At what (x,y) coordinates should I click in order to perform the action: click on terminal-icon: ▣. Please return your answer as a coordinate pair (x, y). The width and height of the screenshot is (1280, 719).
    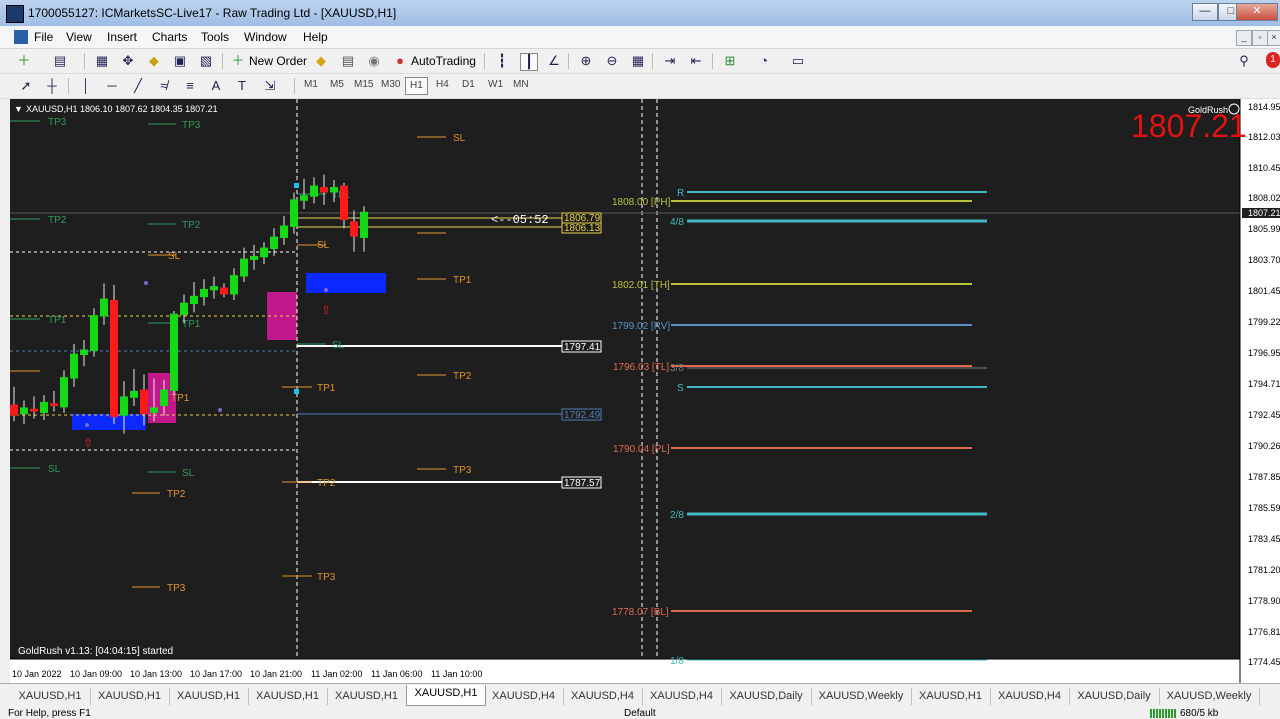
    Looking at the image, I should click on (180, 61).